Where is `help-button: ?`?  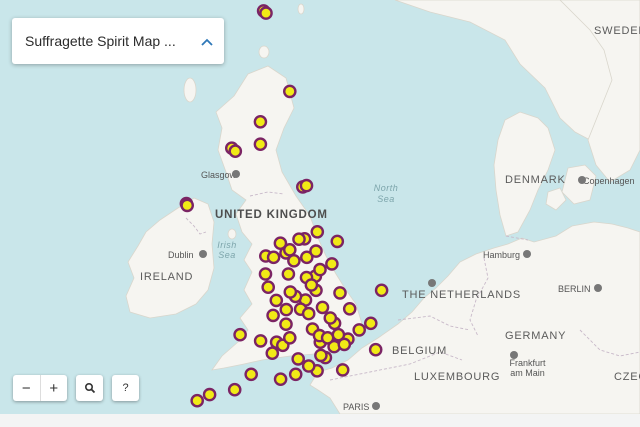
help-button: ? is located at coordinates (125, 388).